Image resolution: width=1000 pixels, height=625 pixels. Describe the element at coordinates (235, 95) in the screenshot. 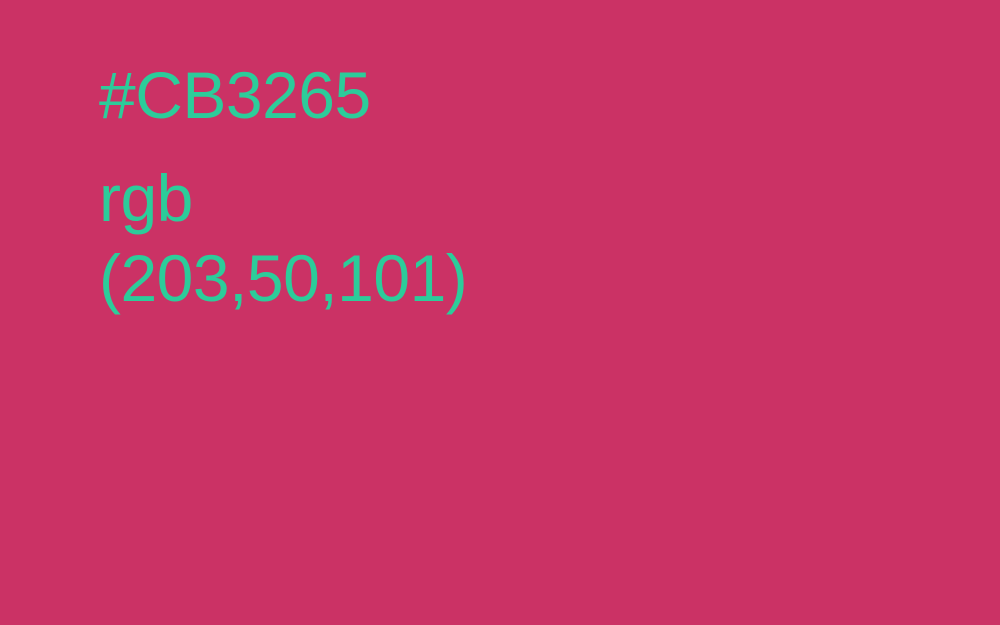

I see `hex-code-label: #CB3265` at that location.